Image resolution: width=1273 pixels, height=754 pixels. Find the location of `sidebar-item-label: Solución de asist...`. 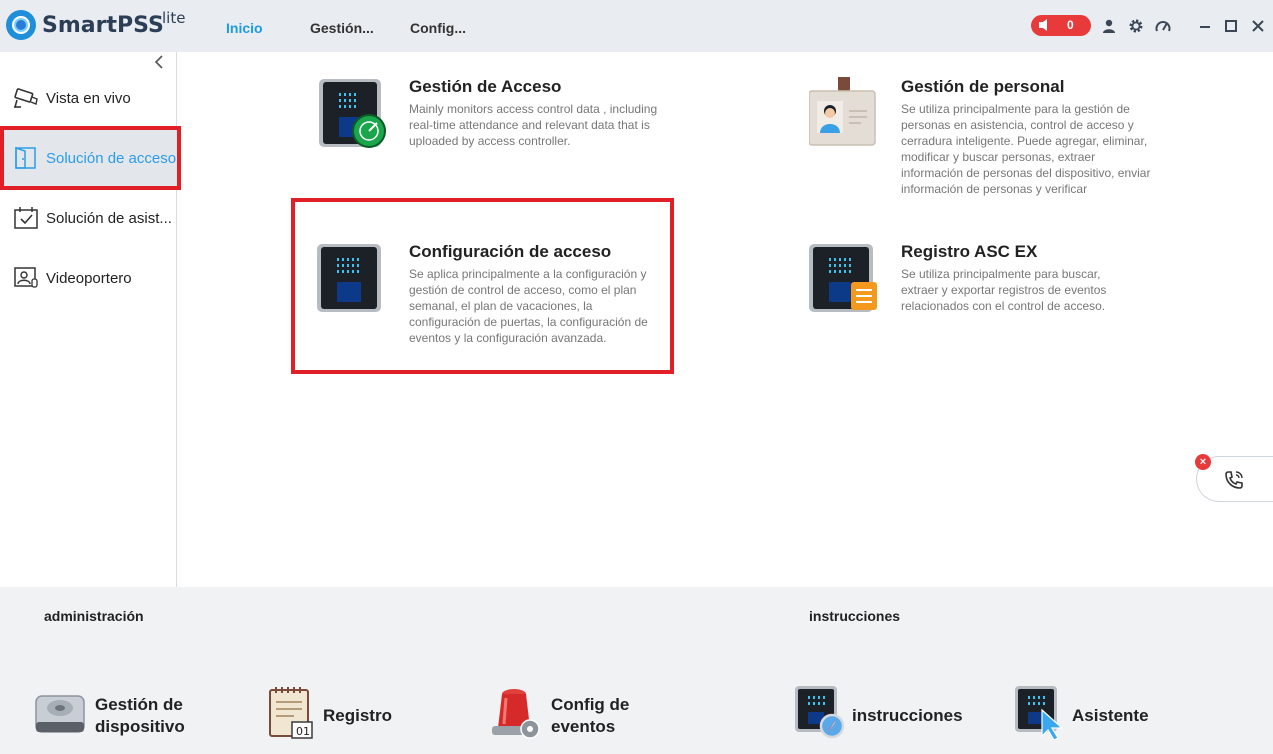

sidebar-item-label: Solución de asist... is located at coordinates (109, 218).